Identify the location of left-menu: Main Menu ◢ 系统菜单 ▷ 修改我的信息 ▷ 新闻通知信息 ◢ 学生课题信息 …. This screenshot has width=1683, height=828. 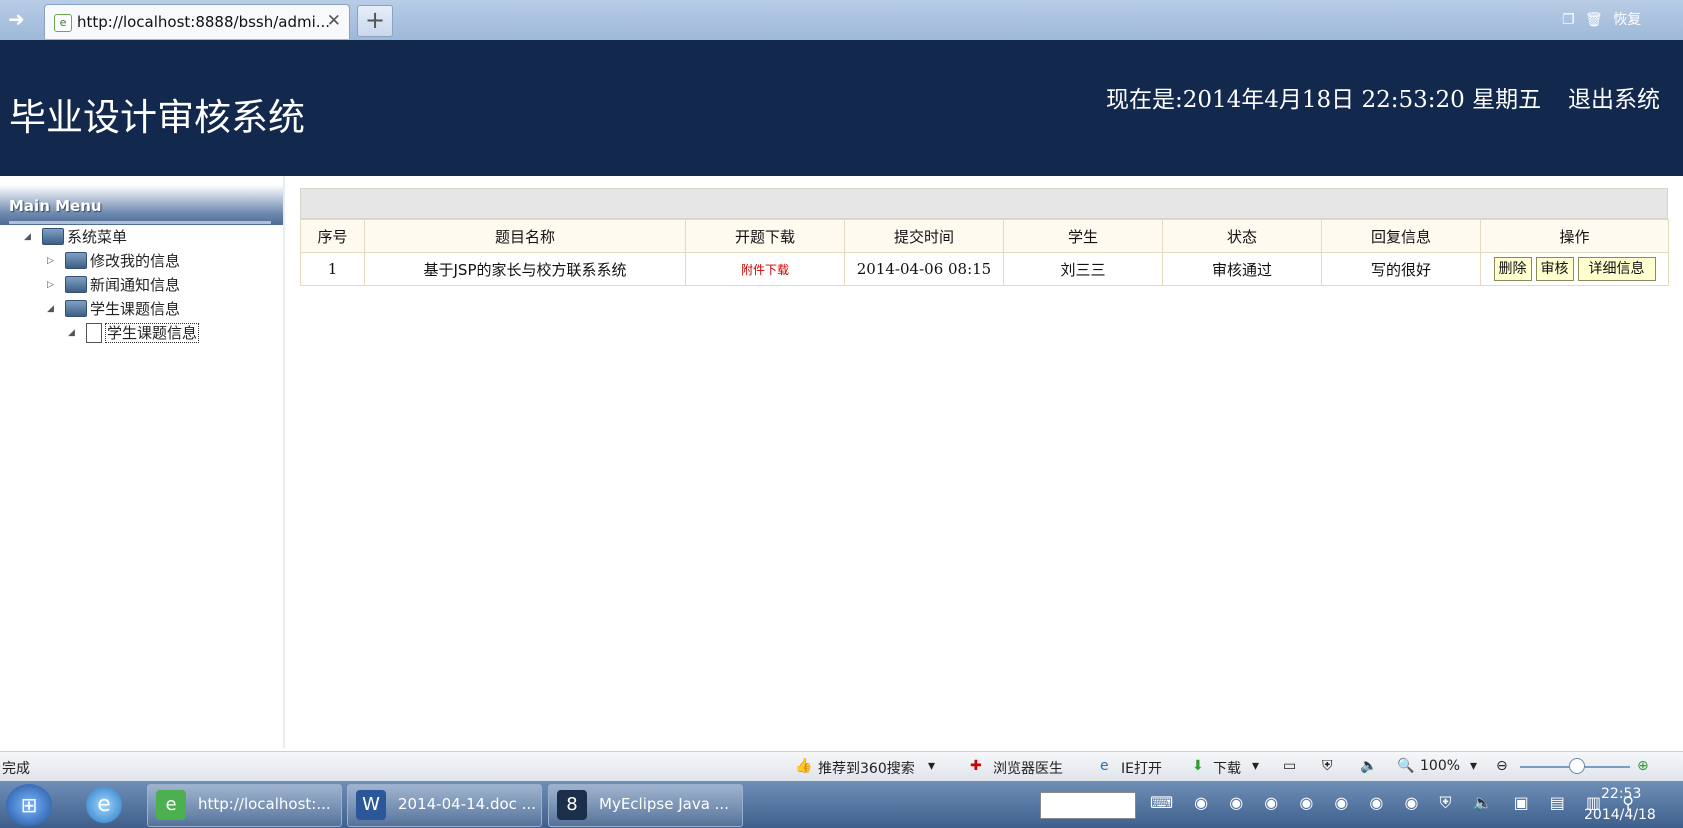
(142, 462).